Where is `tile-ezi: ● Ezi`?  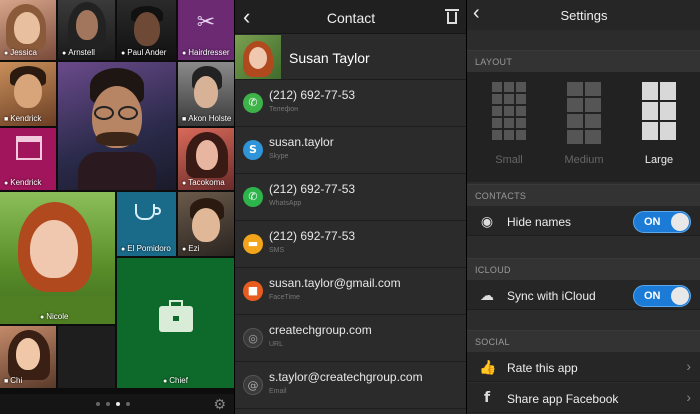
tile-ezi: ● Ezi is located at coordinates (206, 224).